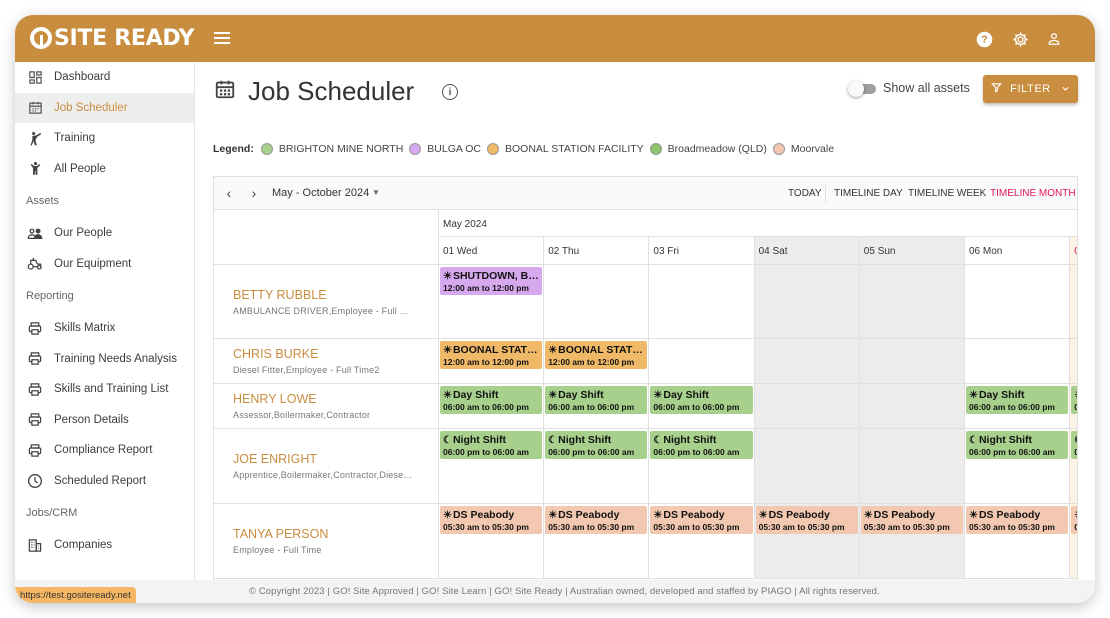 The height and width of the screenshot is (618, 1110). I want to click on legend-item: Moorvale, so click(803, 149).